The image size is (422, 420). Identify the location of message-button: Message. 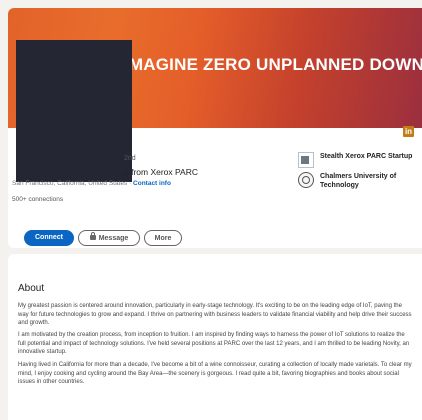
(109, 238).